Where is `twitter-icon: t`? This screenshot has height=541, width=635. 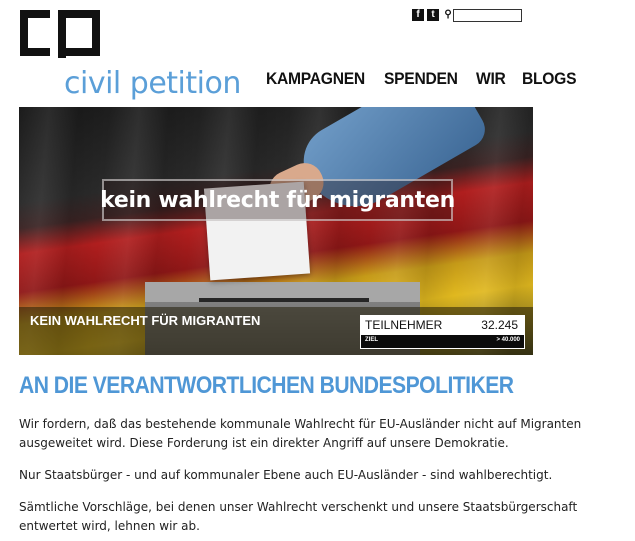 twitter-icon: t is located at coordinates (433, 15).